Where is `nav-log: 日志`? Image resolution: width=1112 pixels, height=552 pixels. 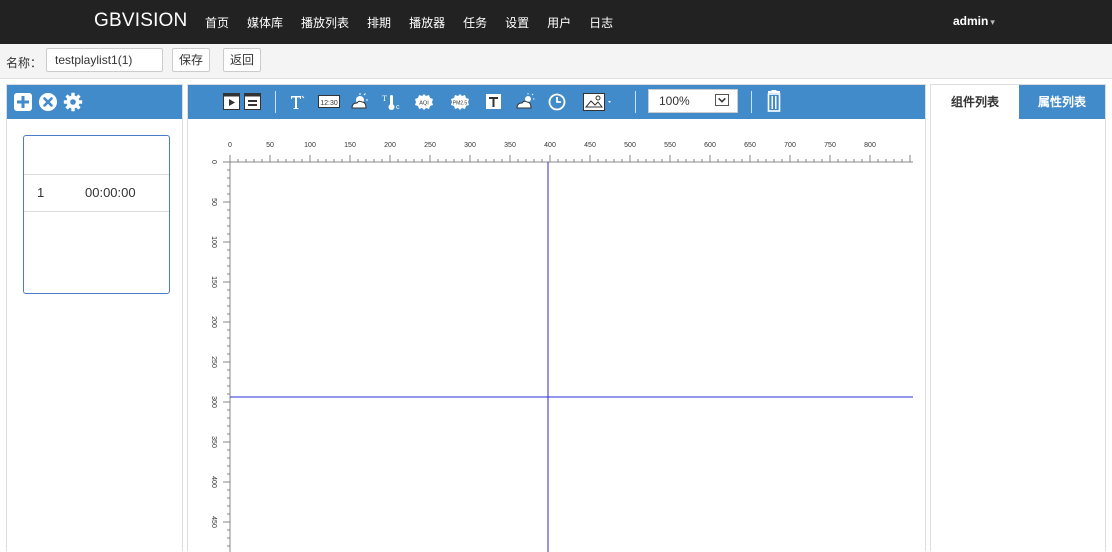
nav-log: 日志 is located at coordinates (601, 22).